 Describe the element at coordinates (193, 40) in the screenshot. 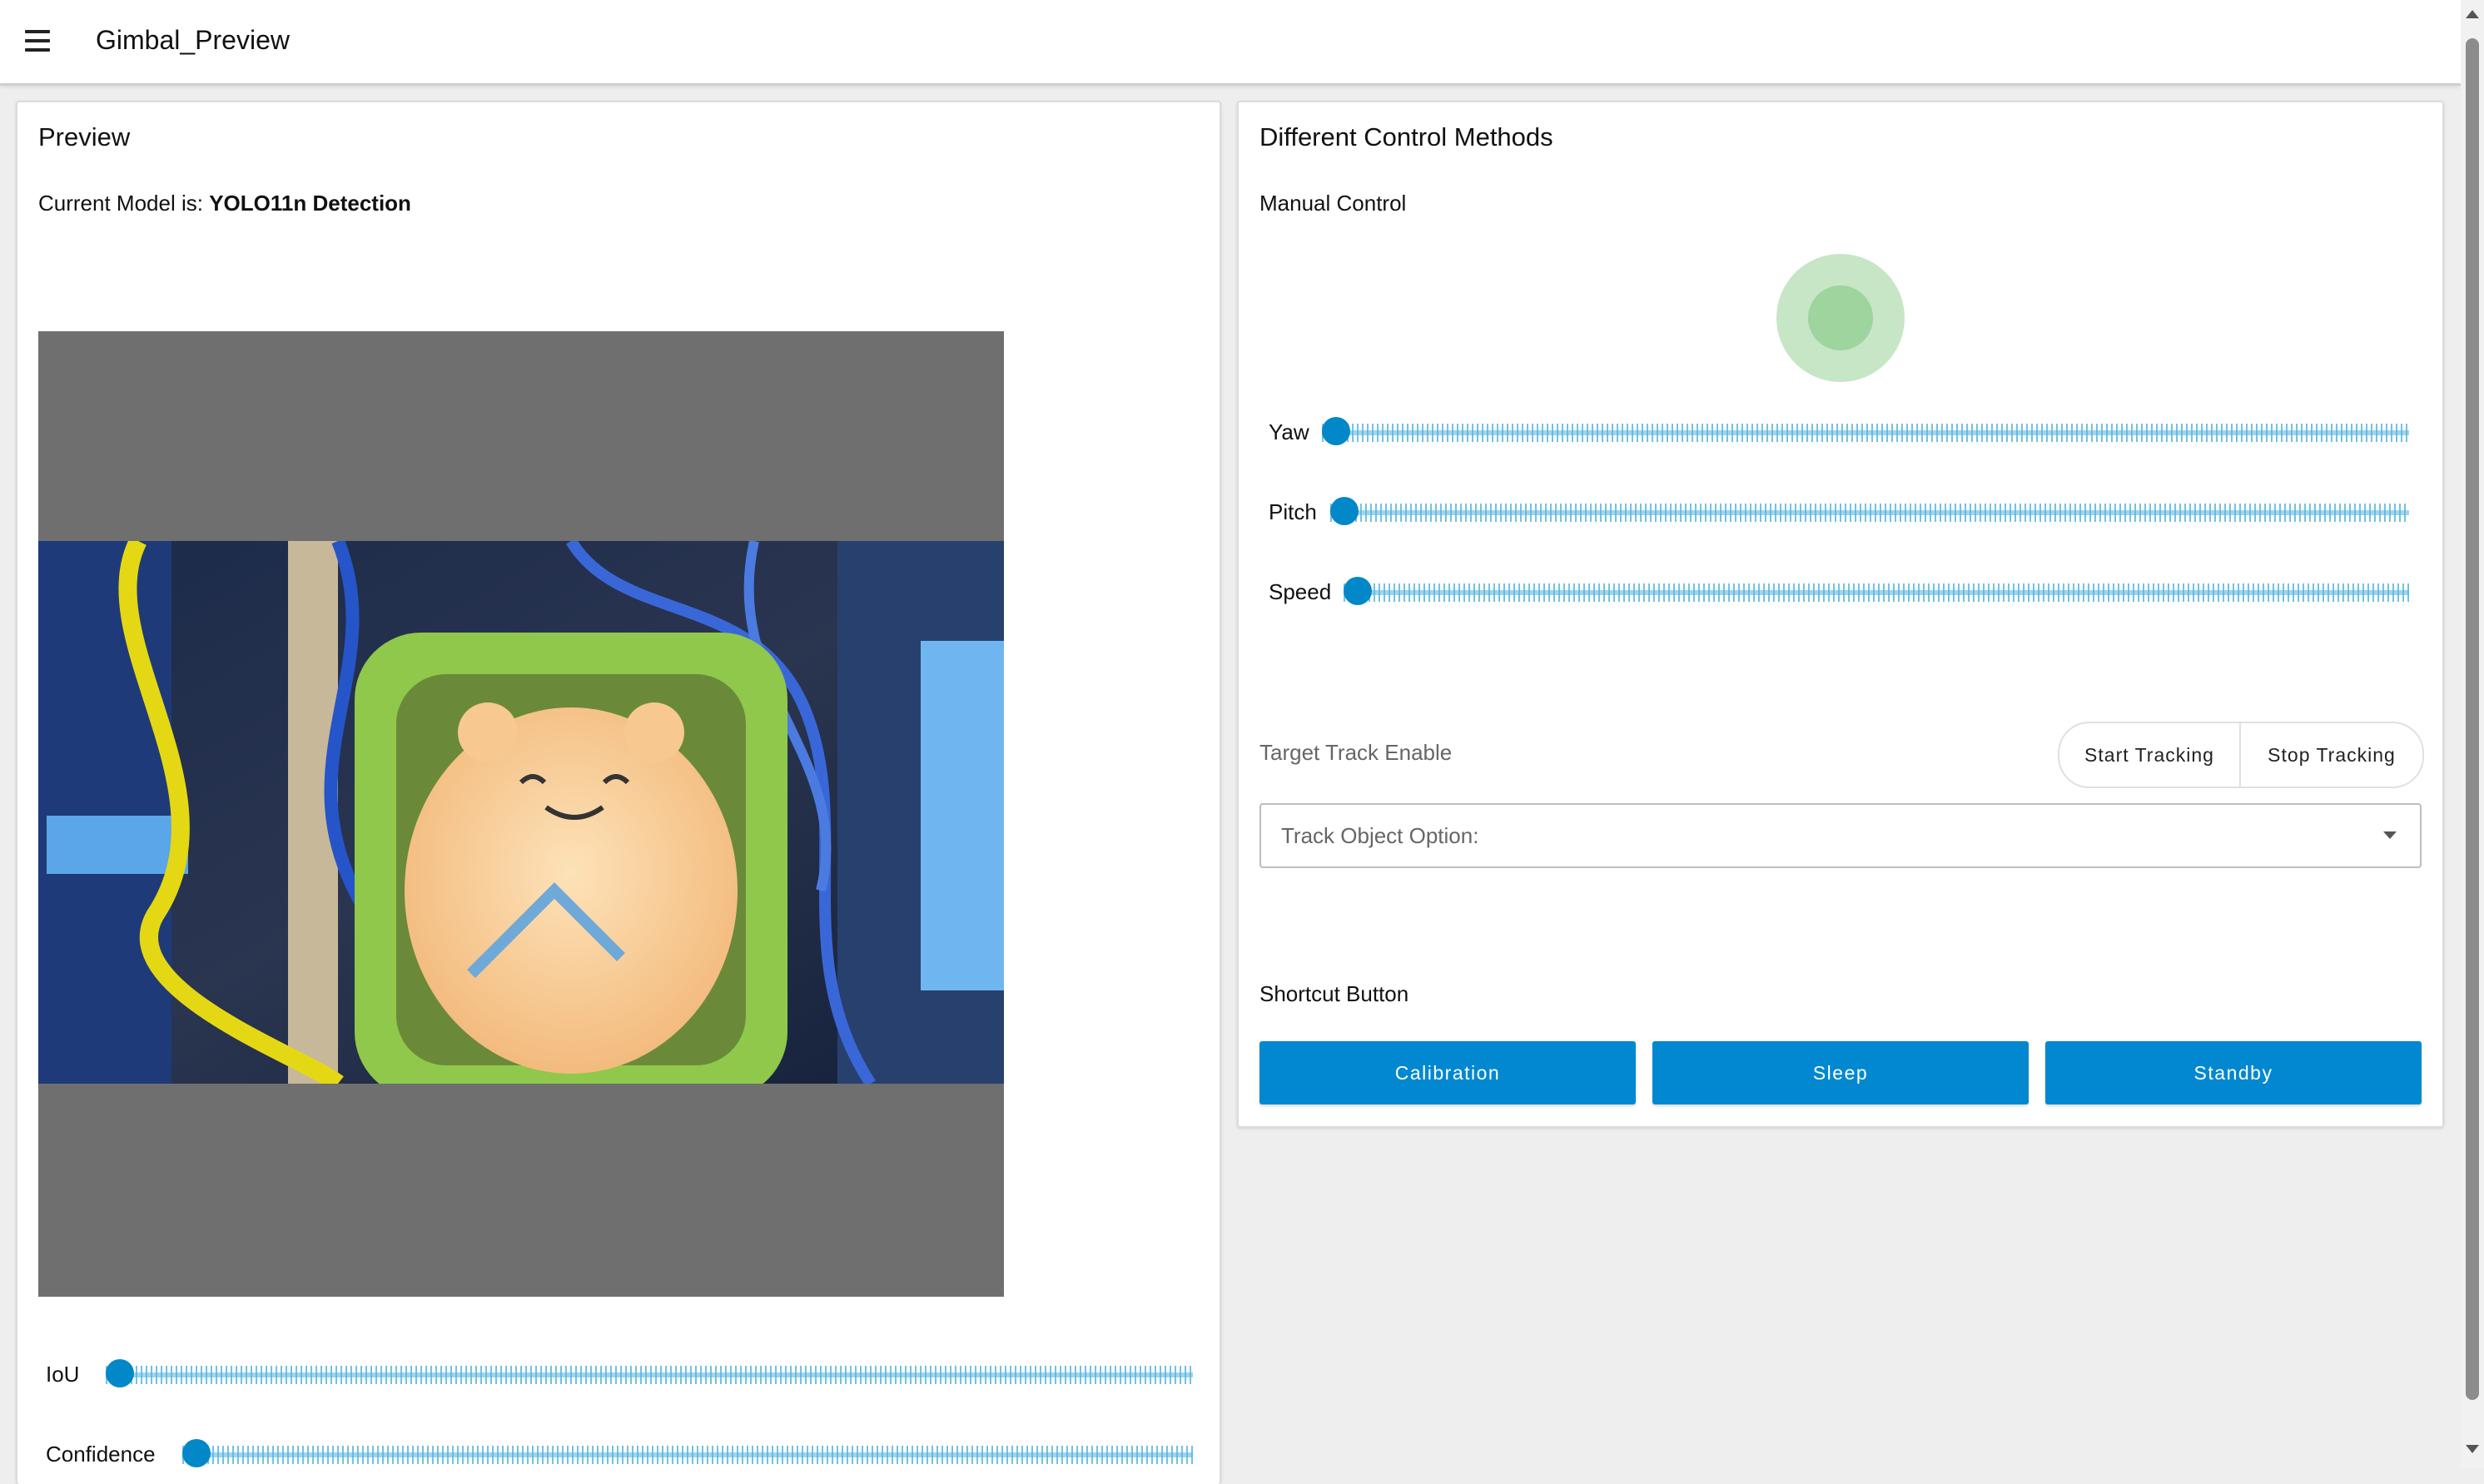

I see `app-title: Gimbal_Preview` at that location.